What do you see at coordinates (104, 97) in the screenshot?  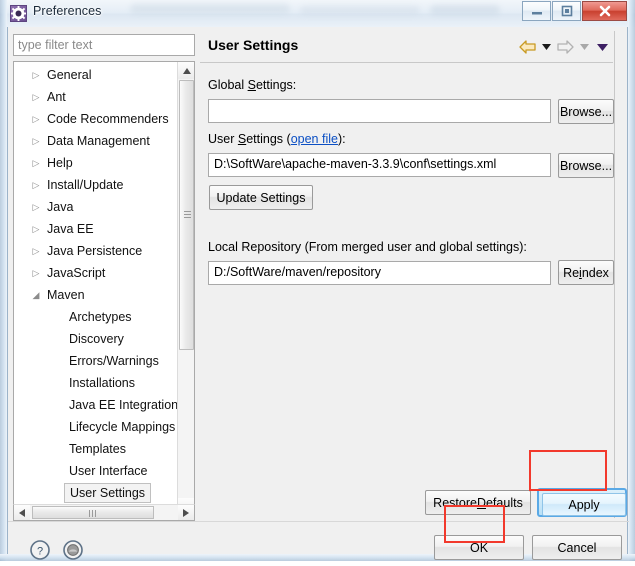 I see `tree-item-ant: ▷ Ant` at bounding box center [104, 97].